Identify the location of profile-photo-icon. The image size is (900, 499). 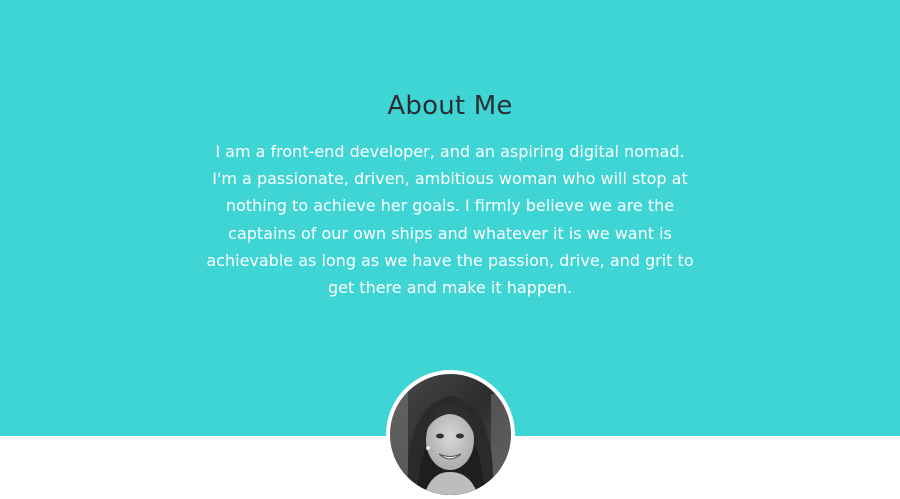
(450, 434).